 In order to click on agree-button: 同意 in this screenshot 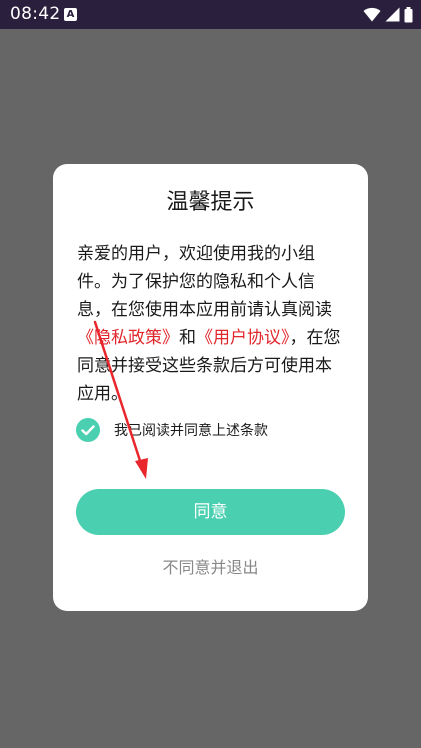, I will do `click(210, 512)`.